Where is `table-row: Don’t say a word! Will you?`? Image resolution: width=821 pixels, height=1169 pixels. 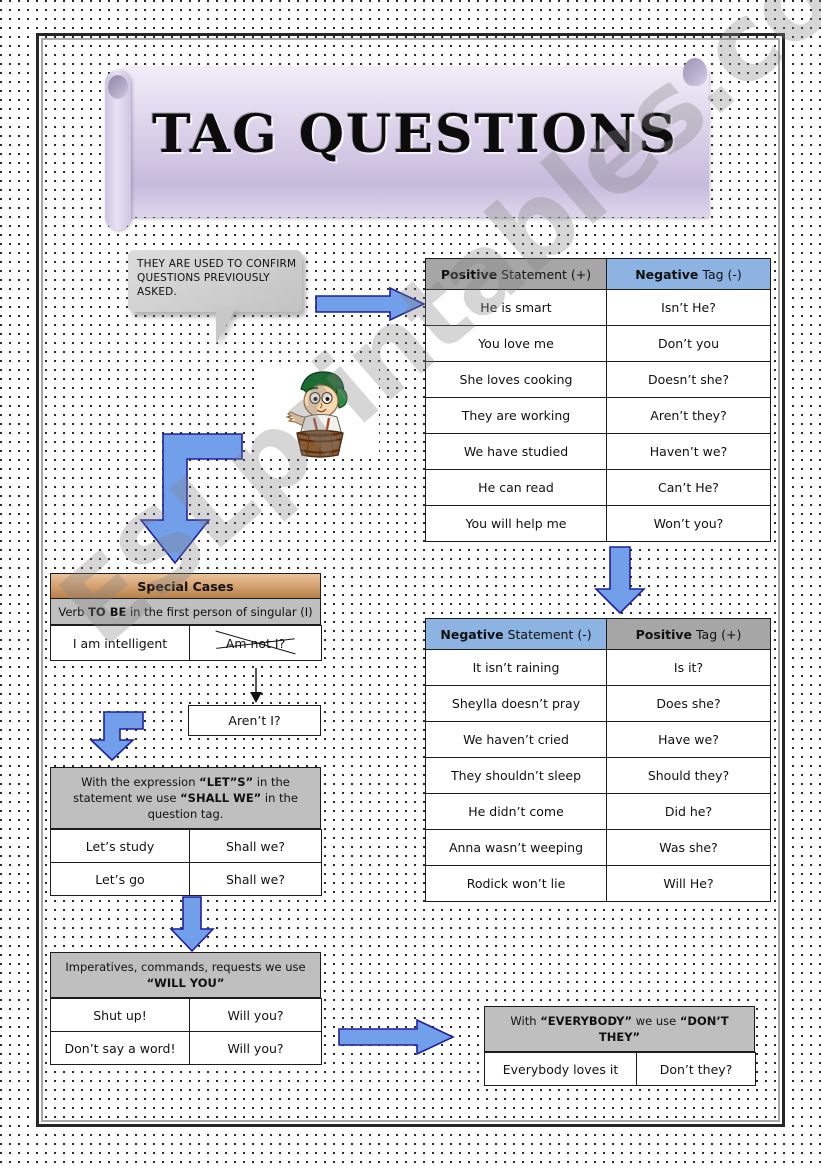
table-row: Don’t say a word! Will you? is located at coordinates (186, 1048).